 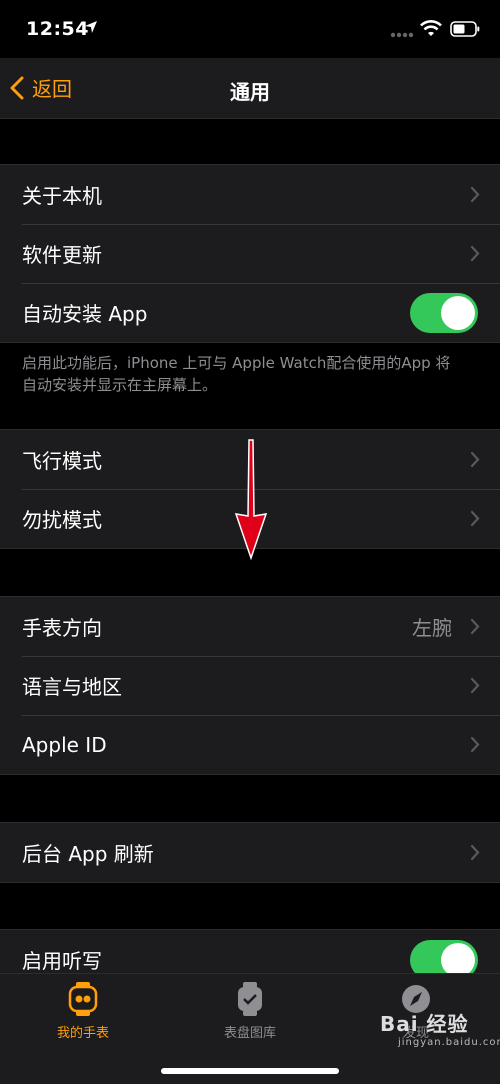 I want to click on baidu-jingyan-watermark: Bai 经验 jingyan.baidu.com, so click(x=440, y=1028).